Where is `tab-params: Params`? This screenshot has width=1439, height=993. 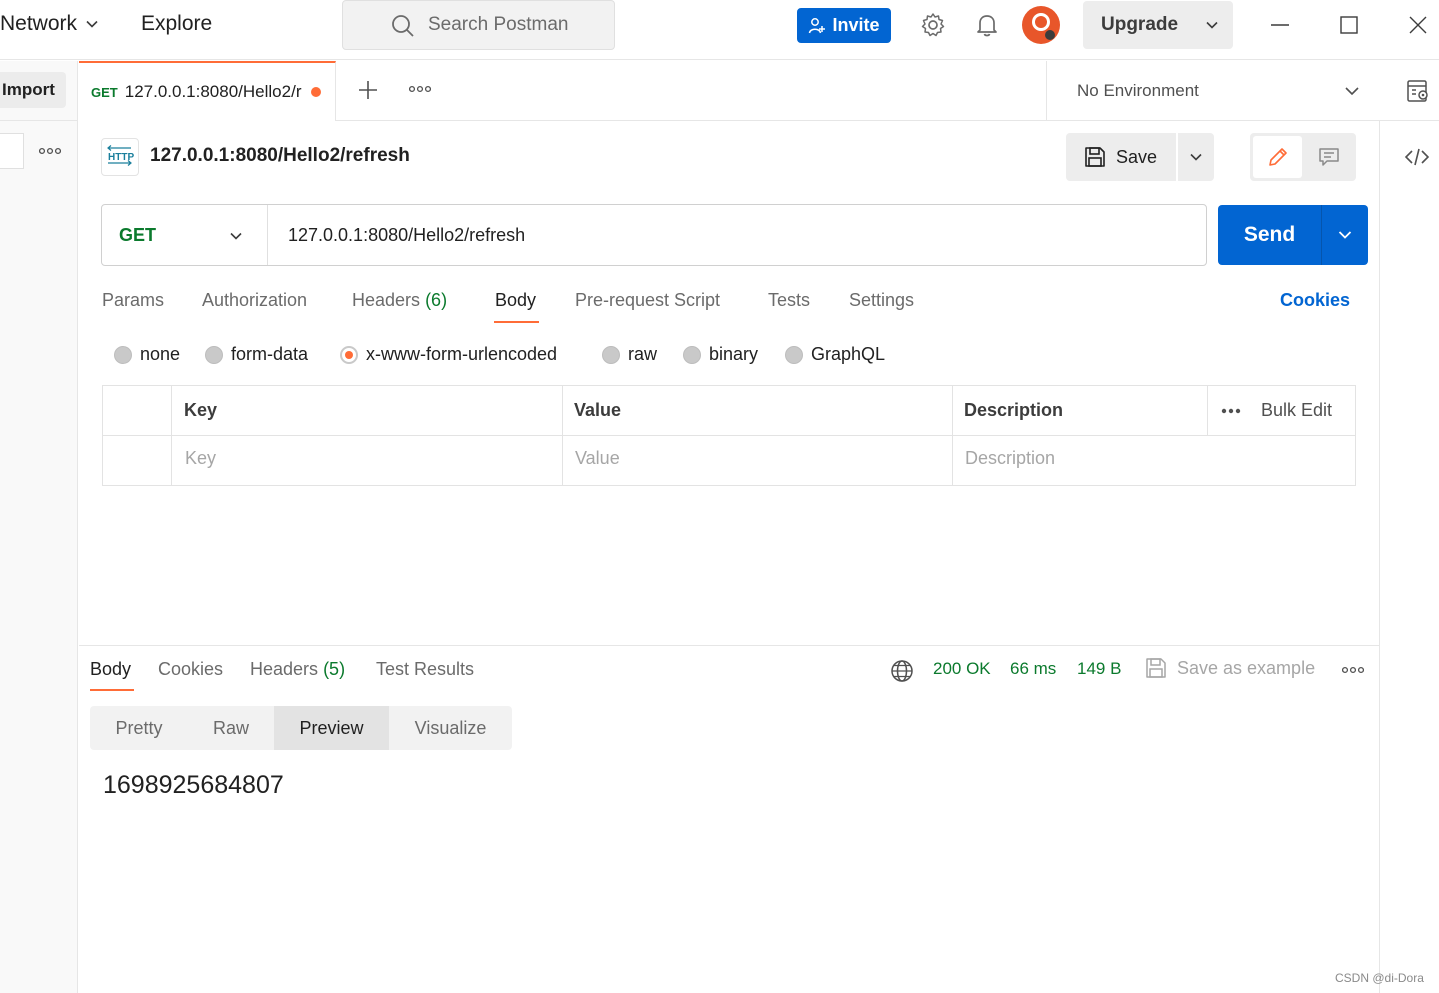
tab-params: Params is located at coordinates (133, 300).